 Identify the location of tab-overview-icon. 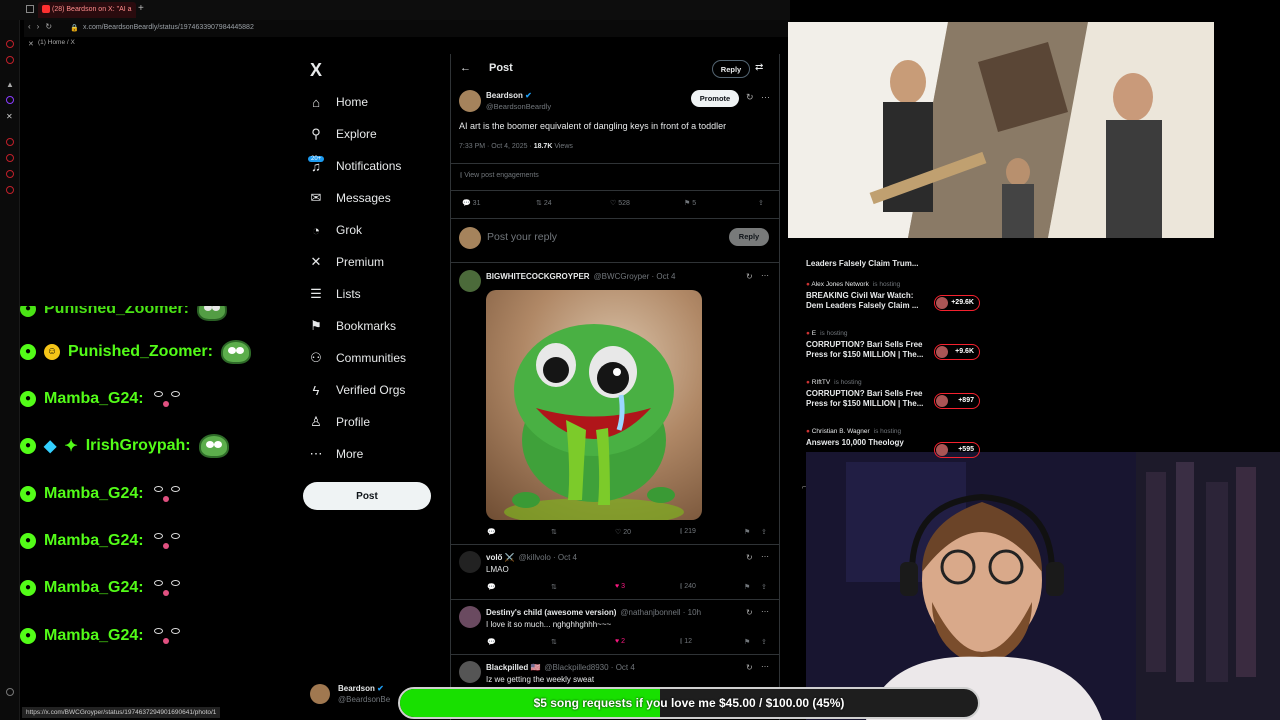
(30, 9).